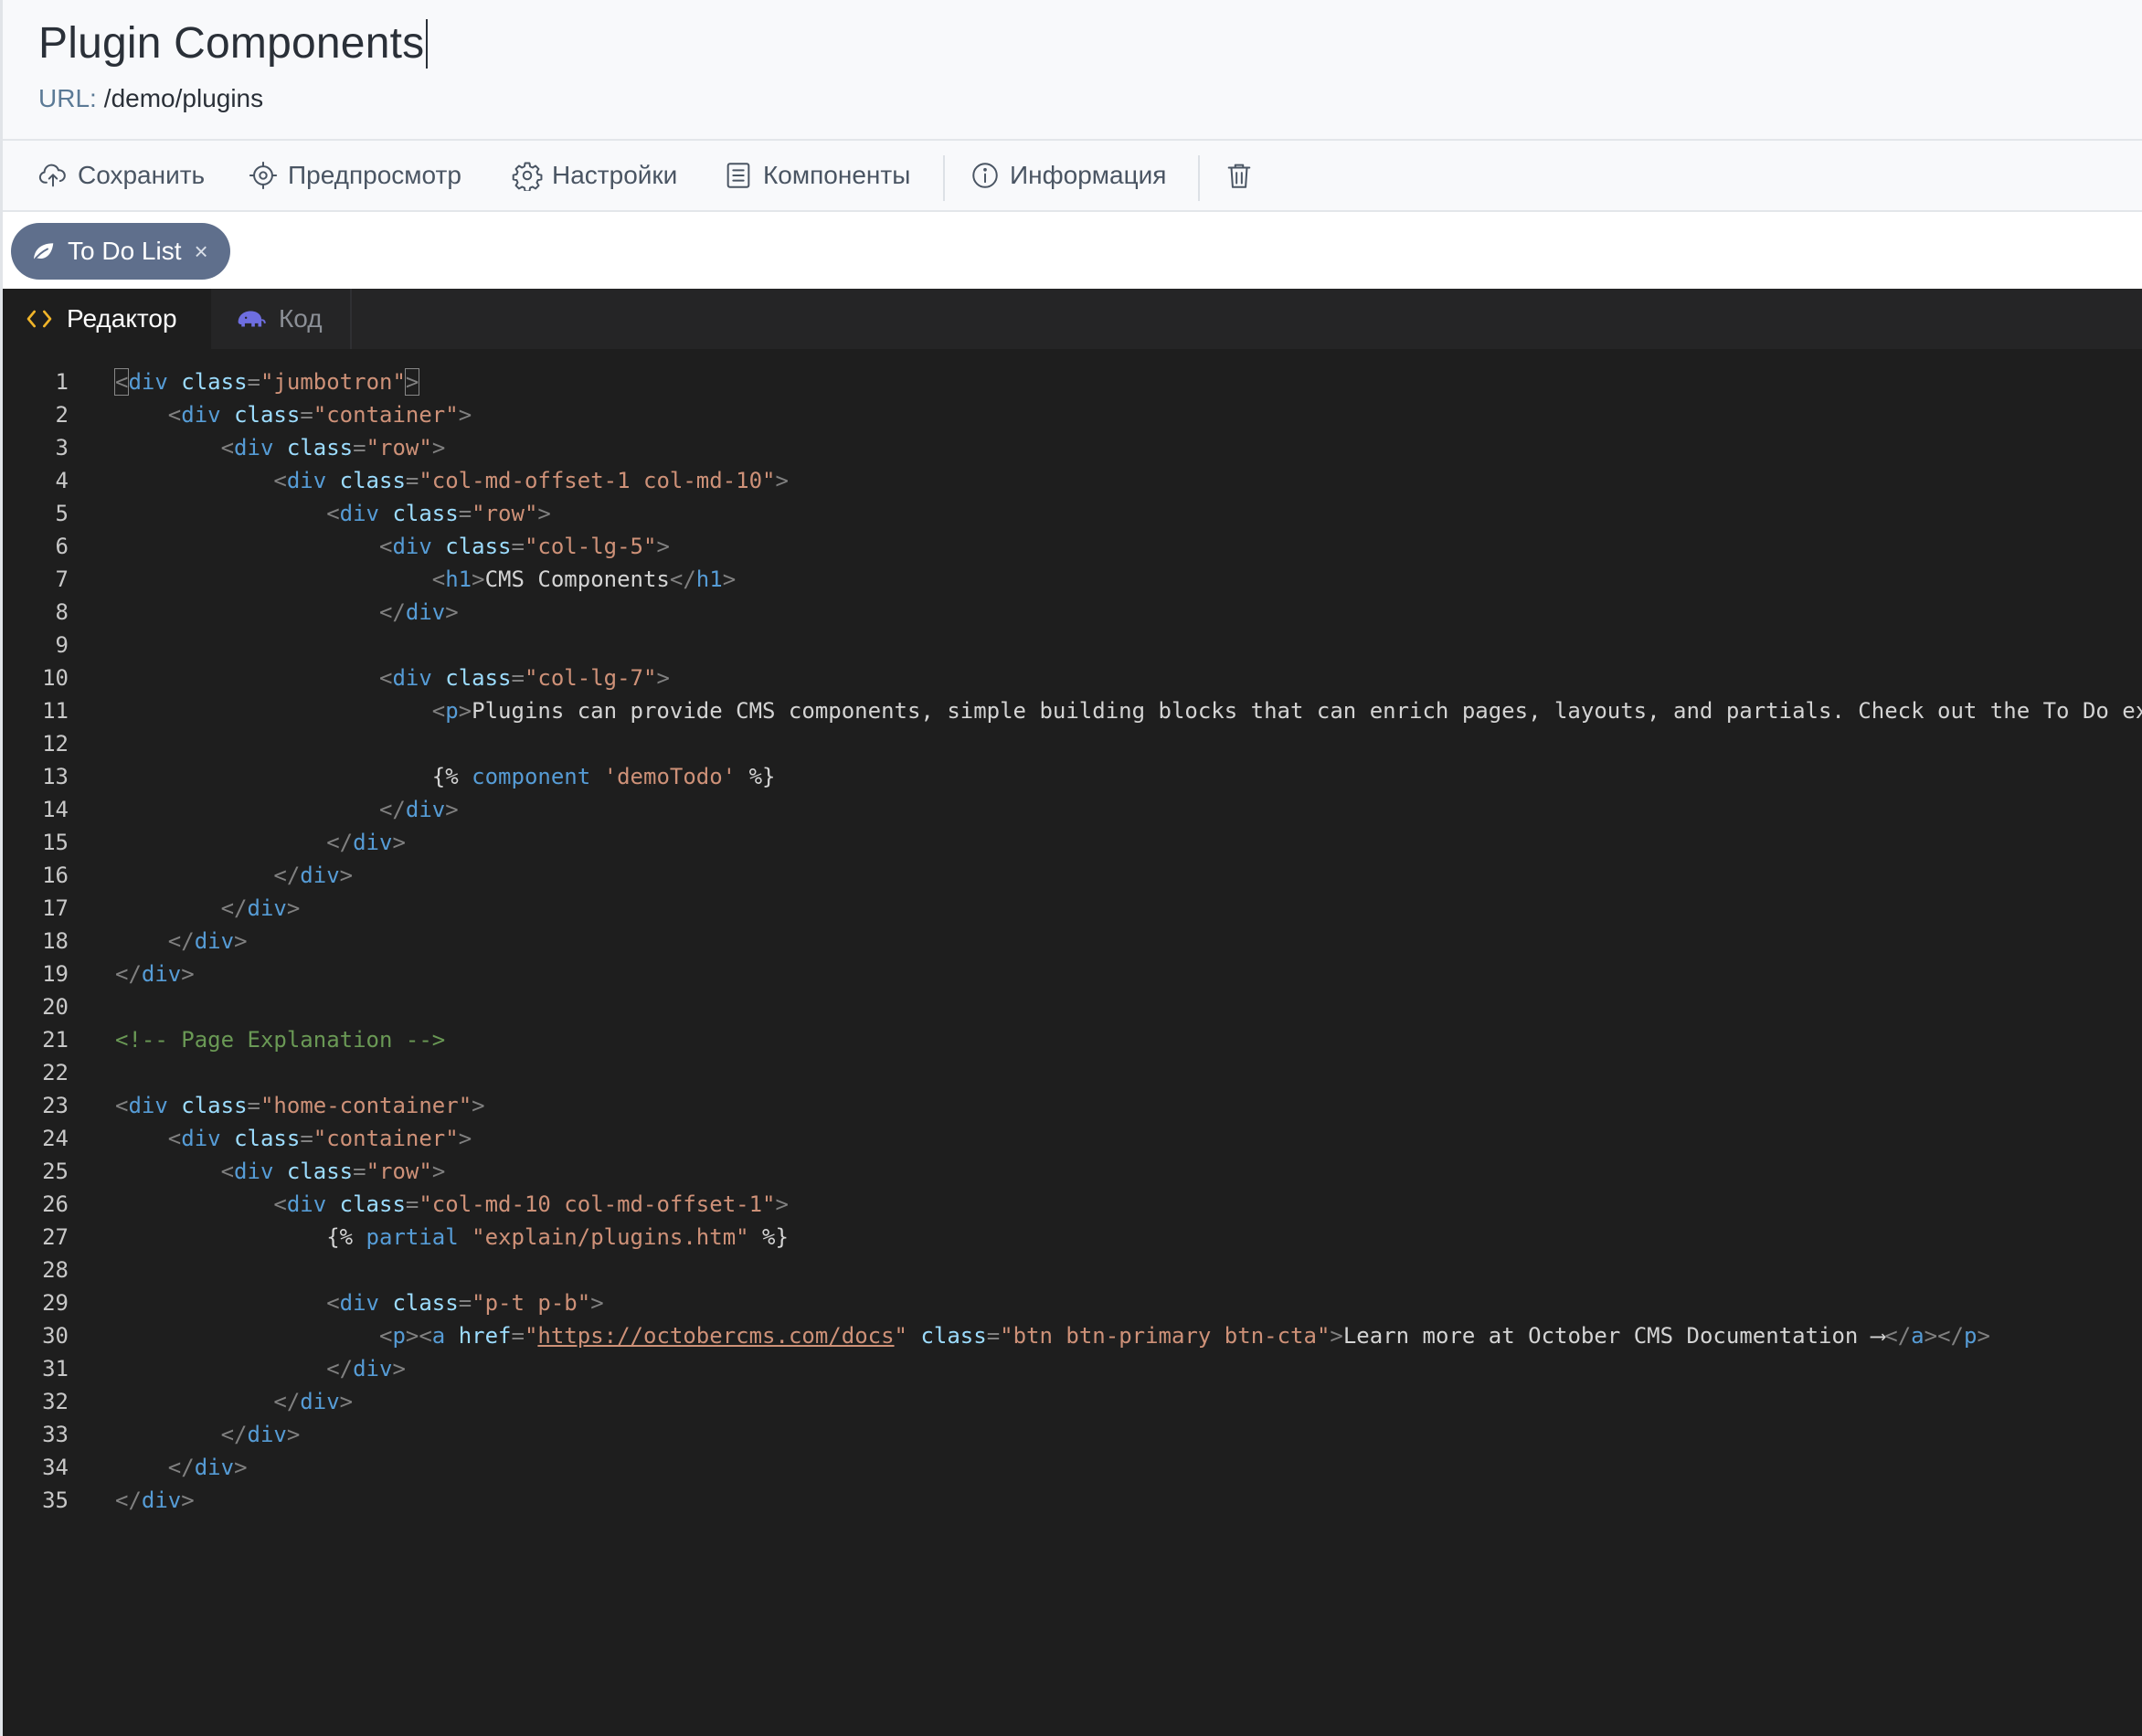  I want to click on preview-button: Предпросмотр, so click(355, 175).